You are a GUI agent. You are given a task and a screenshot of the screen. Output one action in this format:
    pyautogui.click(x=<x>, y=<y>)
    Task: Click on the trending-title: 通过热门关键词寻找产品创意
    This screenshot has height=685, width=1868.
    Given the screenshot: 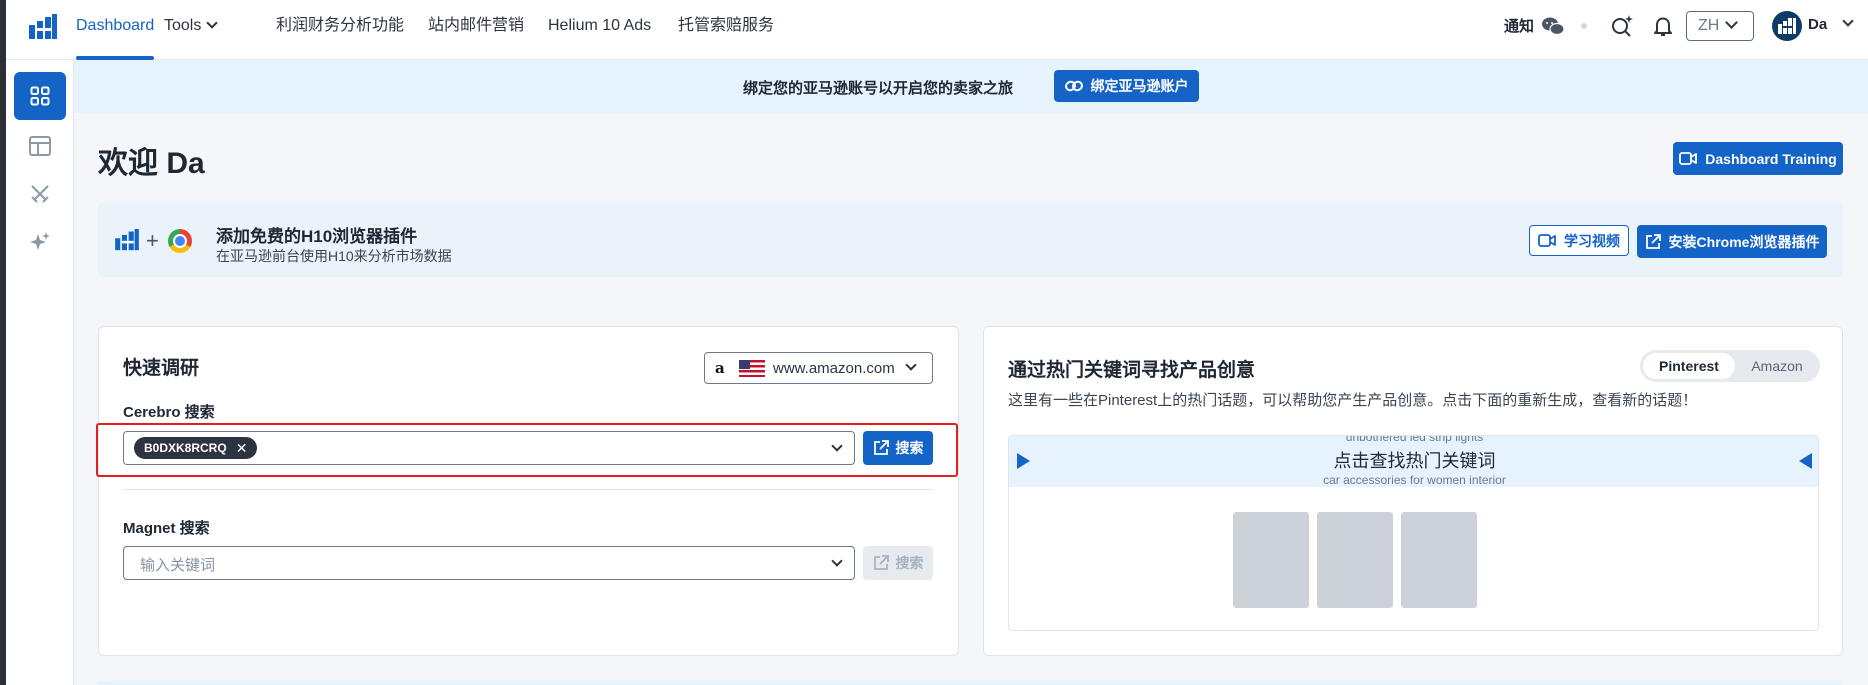 What is the action you would take?
    pyautogui.click(x=1132, y=370)
    